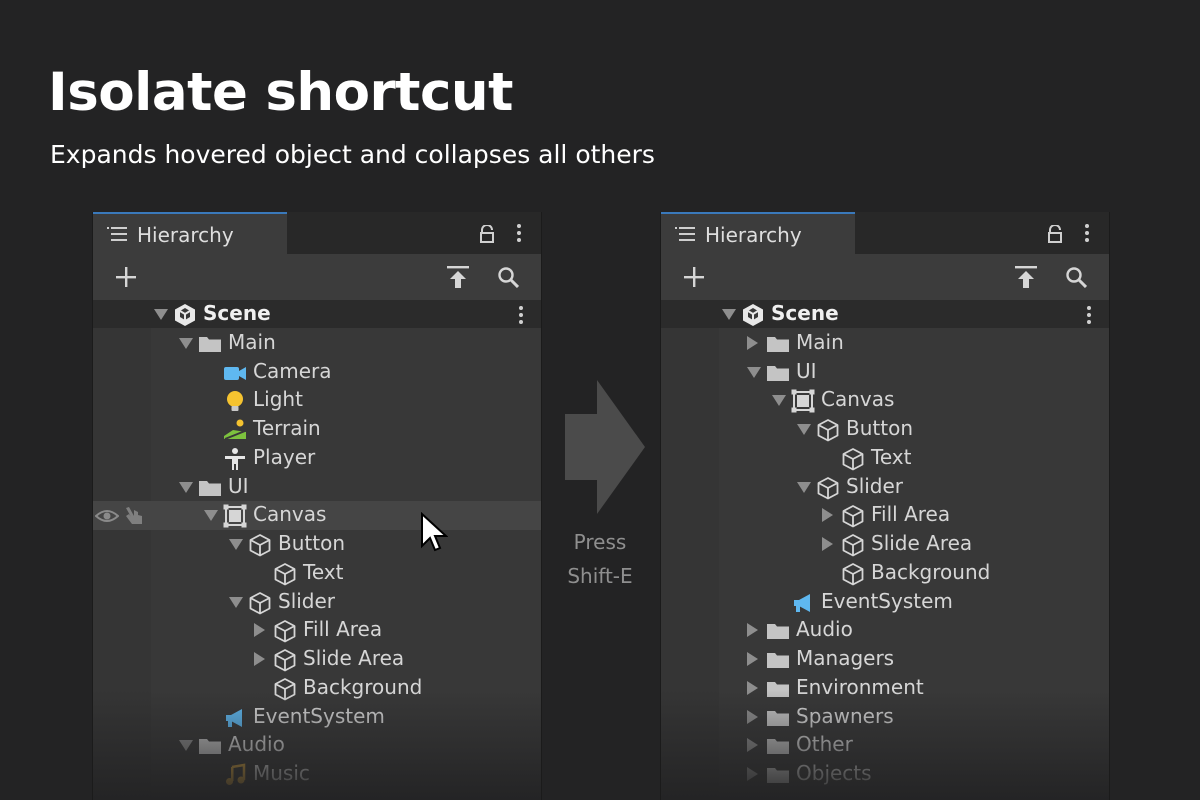 Image resolution: width=1200 pixels, height=800 pixels. I want to click on mouse-cursor-icon, so click(434, 532).